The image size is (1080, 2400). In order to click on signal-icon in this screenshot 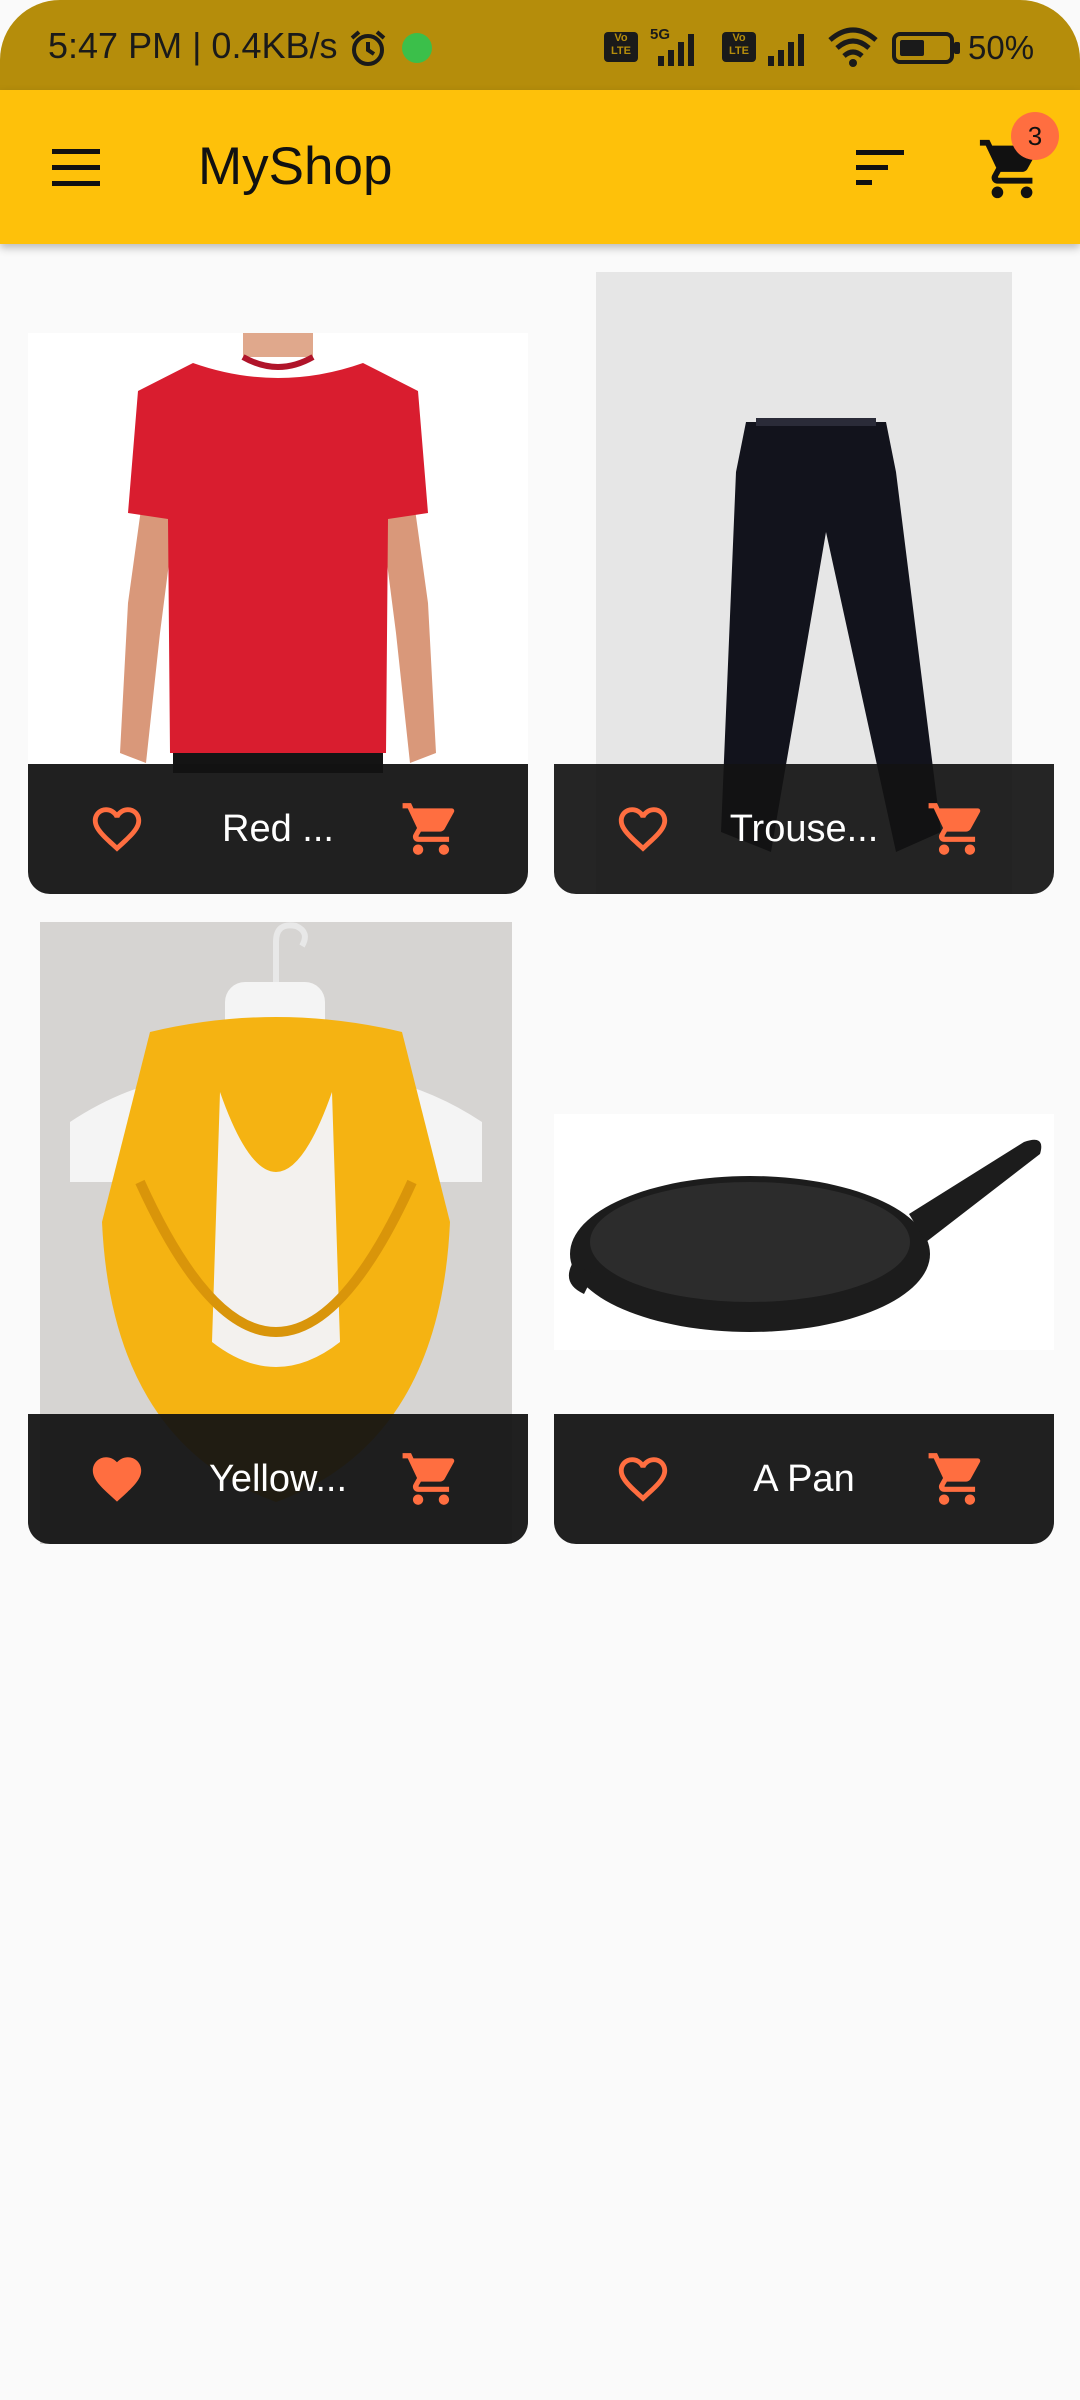, I will do `click(676, 50)`.